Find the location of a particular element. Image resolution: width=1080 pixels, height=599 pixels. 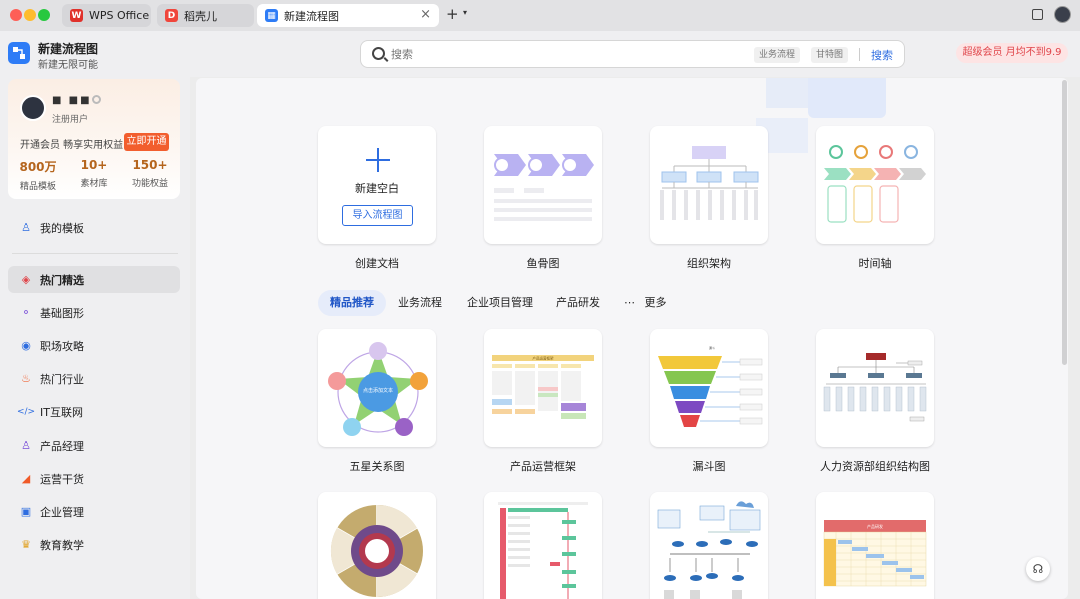

org-chart-thumbnail is located at coordinates (709, 183).